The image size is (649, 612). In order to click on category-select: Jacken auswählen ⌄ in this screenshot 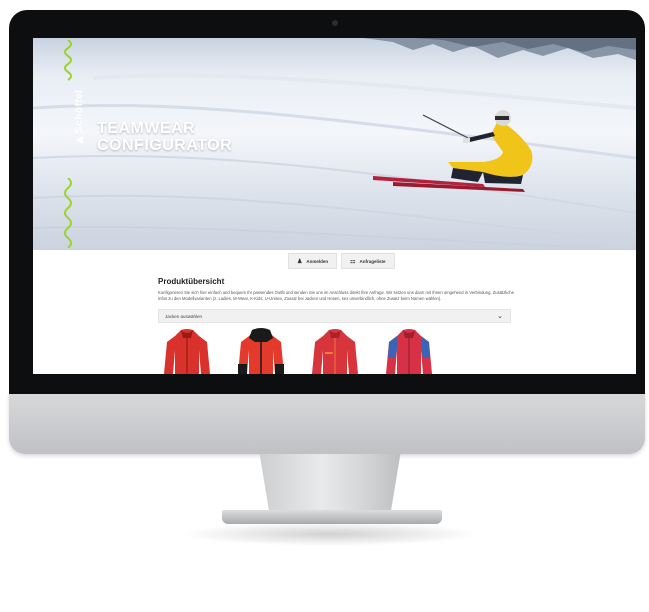, I will do `click(334, 316)`.